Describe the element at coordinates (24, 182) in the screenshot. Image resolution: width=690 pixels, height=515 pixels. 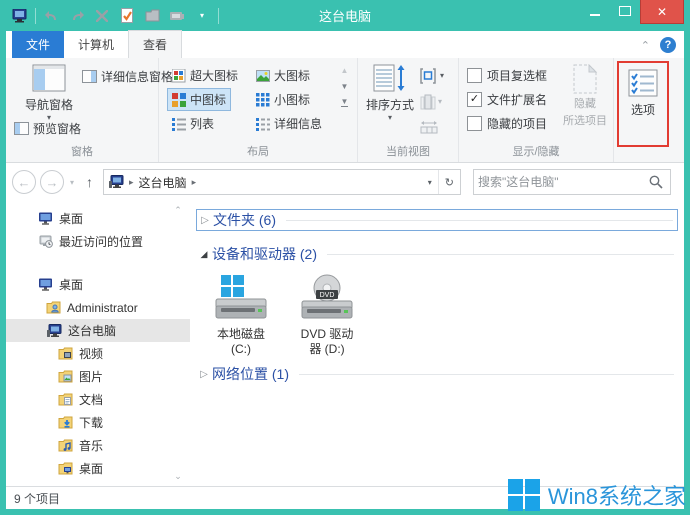
I see `back-button: ←` at that location.